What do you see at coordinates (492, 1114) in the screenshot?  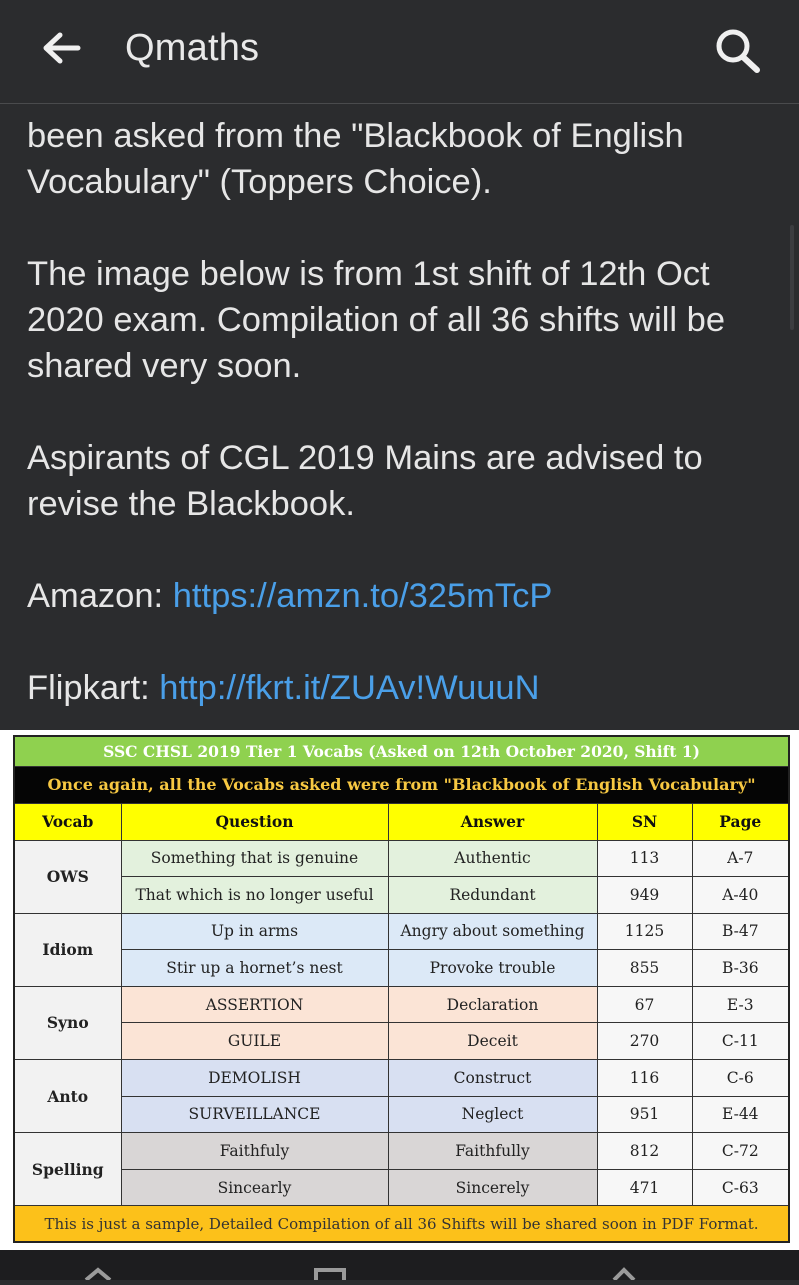 I see `answer-cell: Neglect` at bounding box center [492, 1114].